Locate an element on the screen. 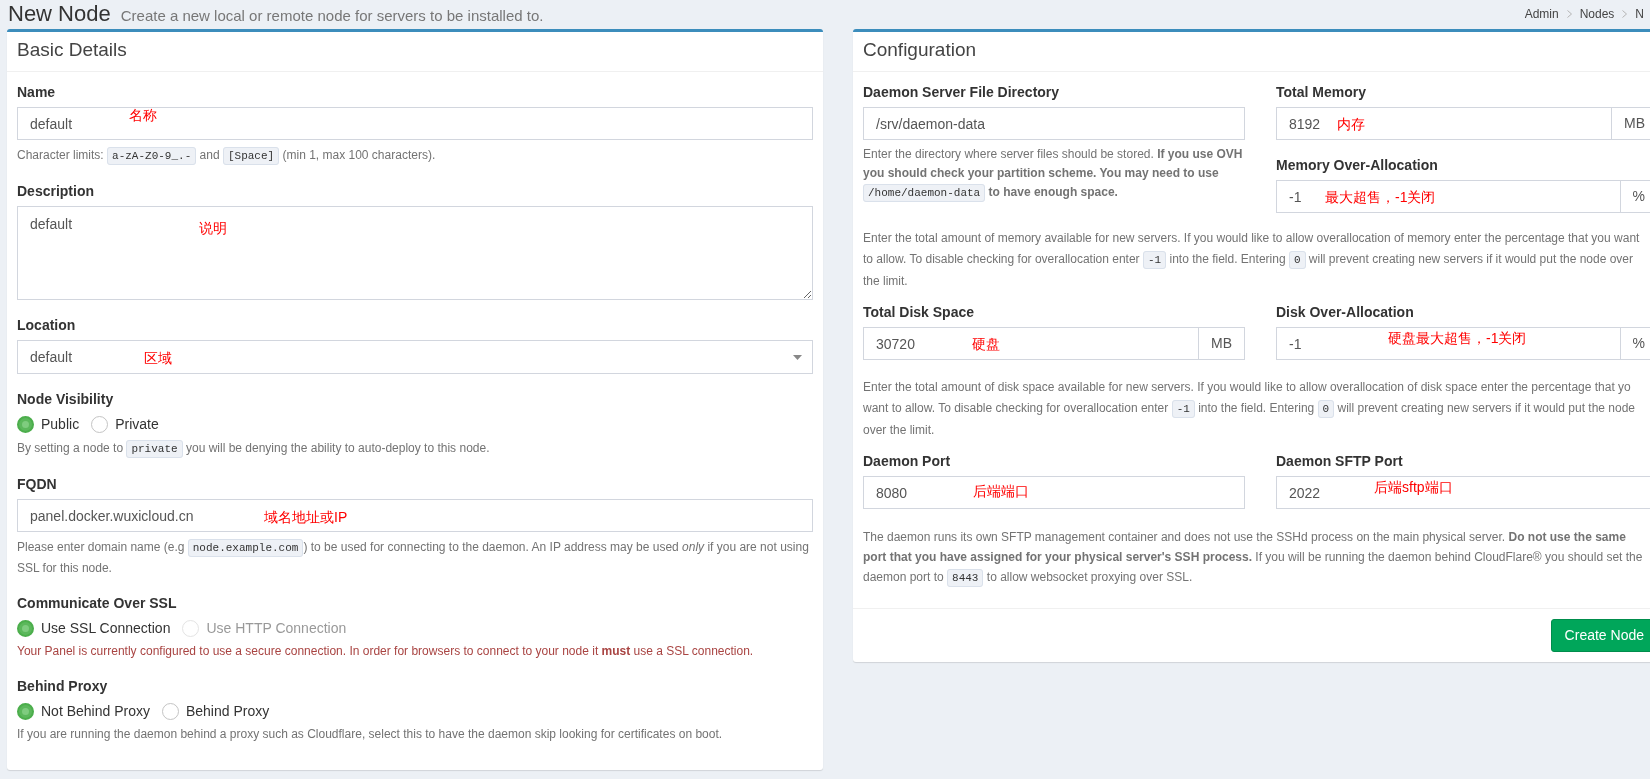  help-text: Enter the total amount of memory available for new servers. If you would like to allow overallocation of memory enter the percentage that you want to allow. To disable checking for overallocation enter -1 into the field. Entering 0 will prevent creating new servers if it would put the node over the limit. is located at coordinates (1252, 260).